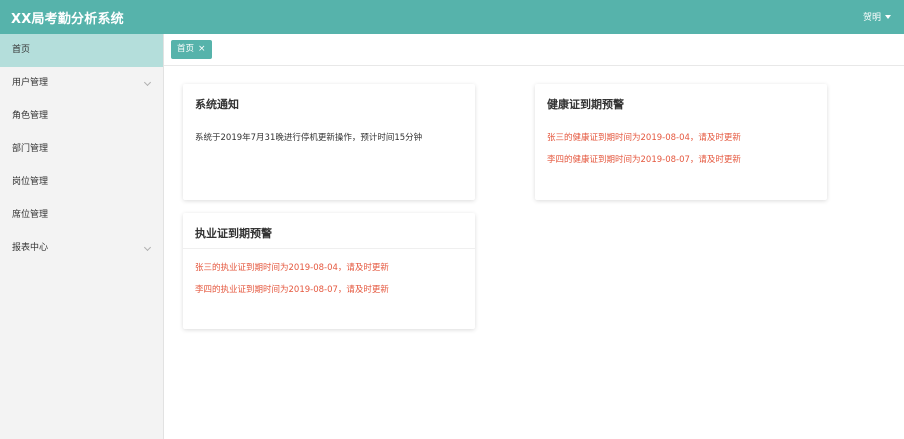 This screenshot has height=439, width=904. I want to click on sidebar-item-label: 角色管理, so click(30, 116).